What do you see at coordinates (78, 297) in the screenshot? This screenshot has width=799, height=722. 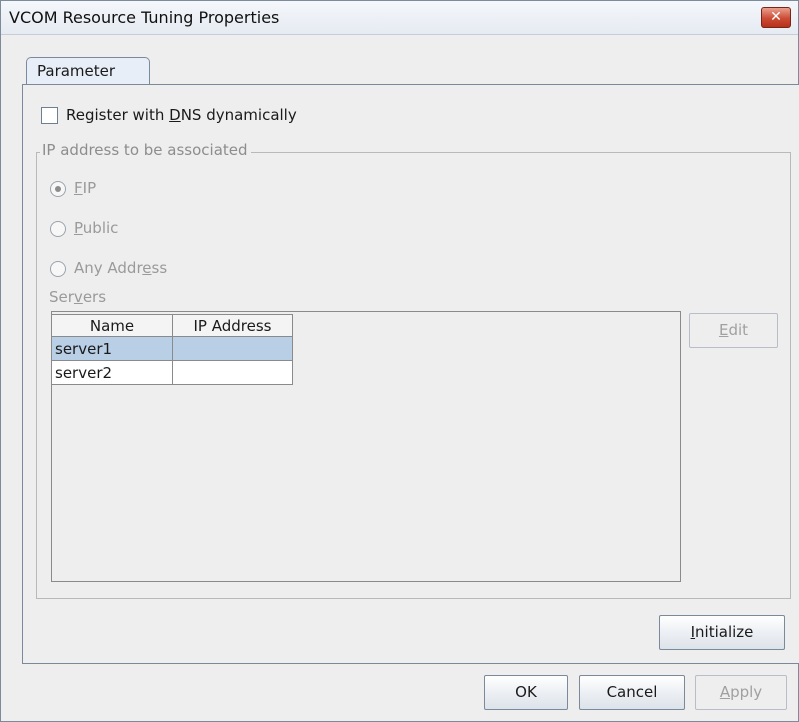 I see `servers-label: Servers` at bounding box center [78, 297].